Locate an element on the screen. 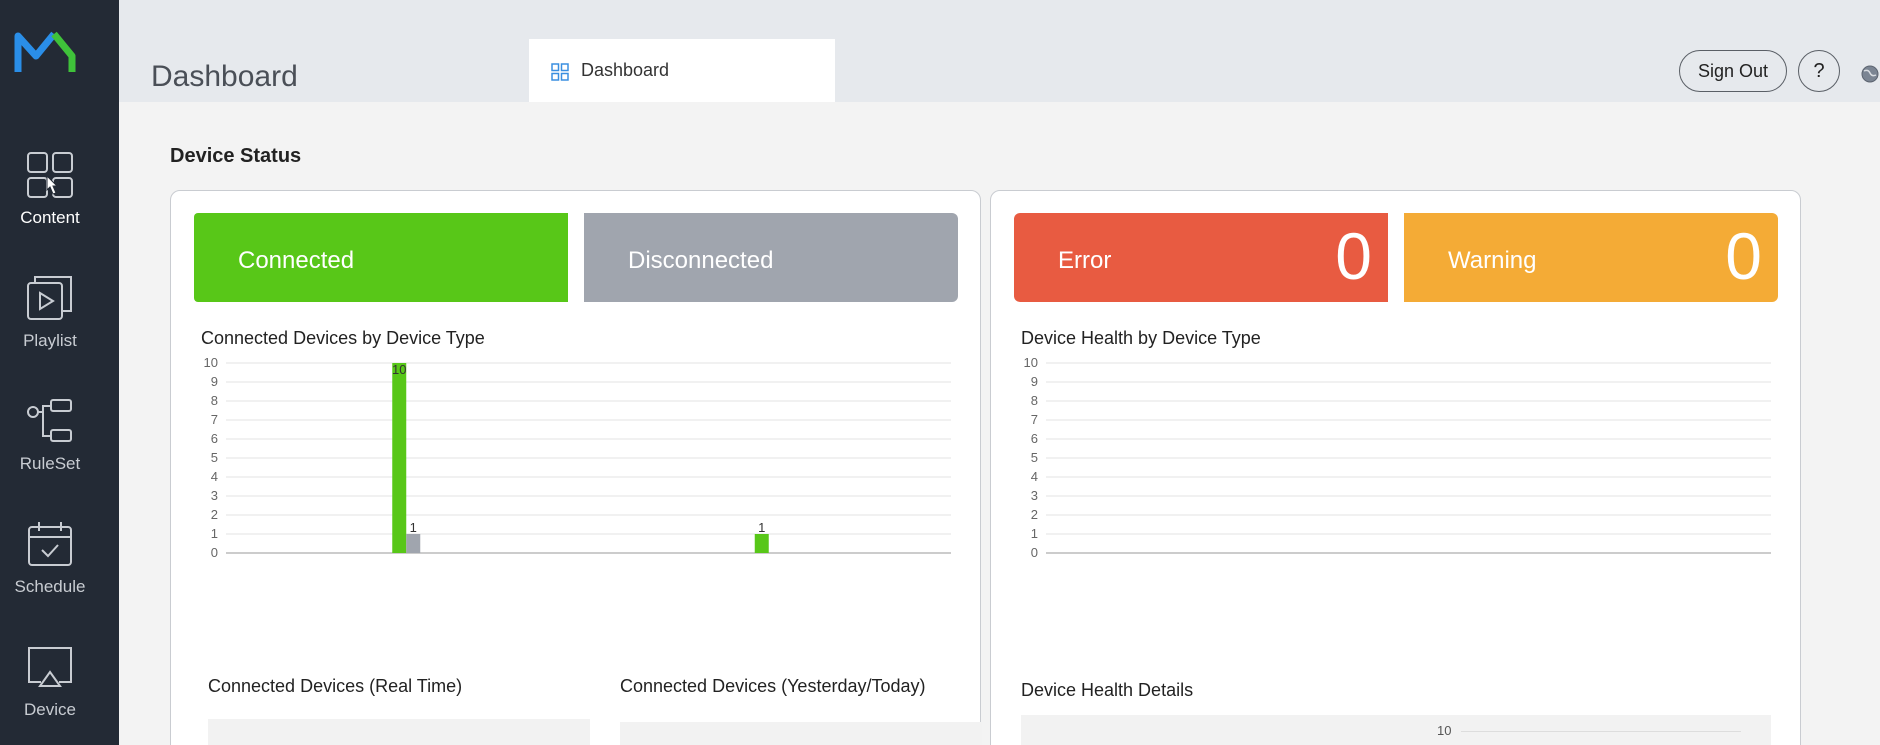 Image resolution: width=1880 pixels, height=745 pixels. sidebar-item-ruleset: RuleSet is located at coordinates (59, 456).